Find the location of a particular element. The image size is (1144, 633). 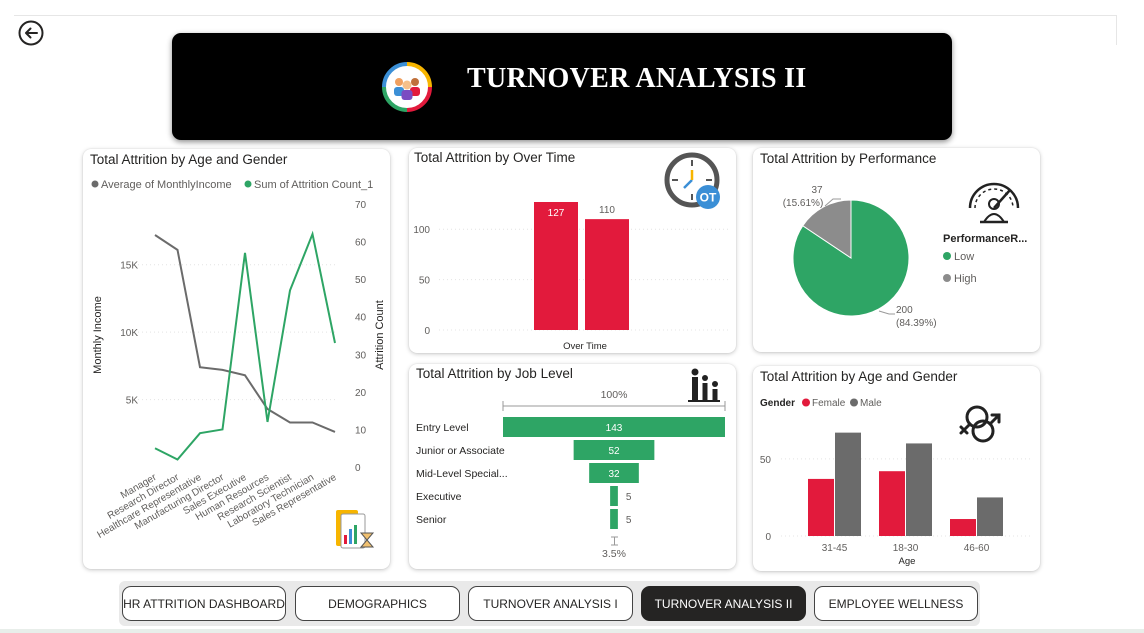

legend-label: High is located at coordinates (965, 279).